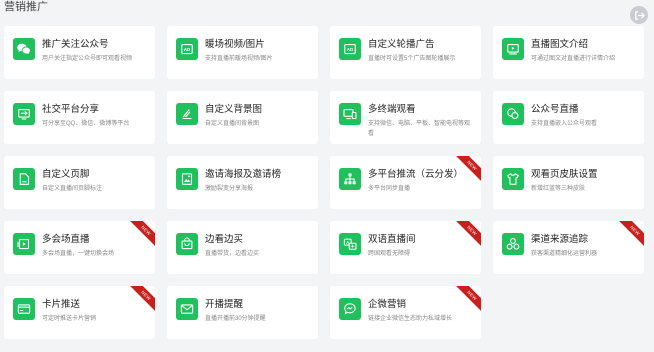 Image resolution: width=654 pixels, height=352 pixels. I want to click on document-icon, so click(24, 179).